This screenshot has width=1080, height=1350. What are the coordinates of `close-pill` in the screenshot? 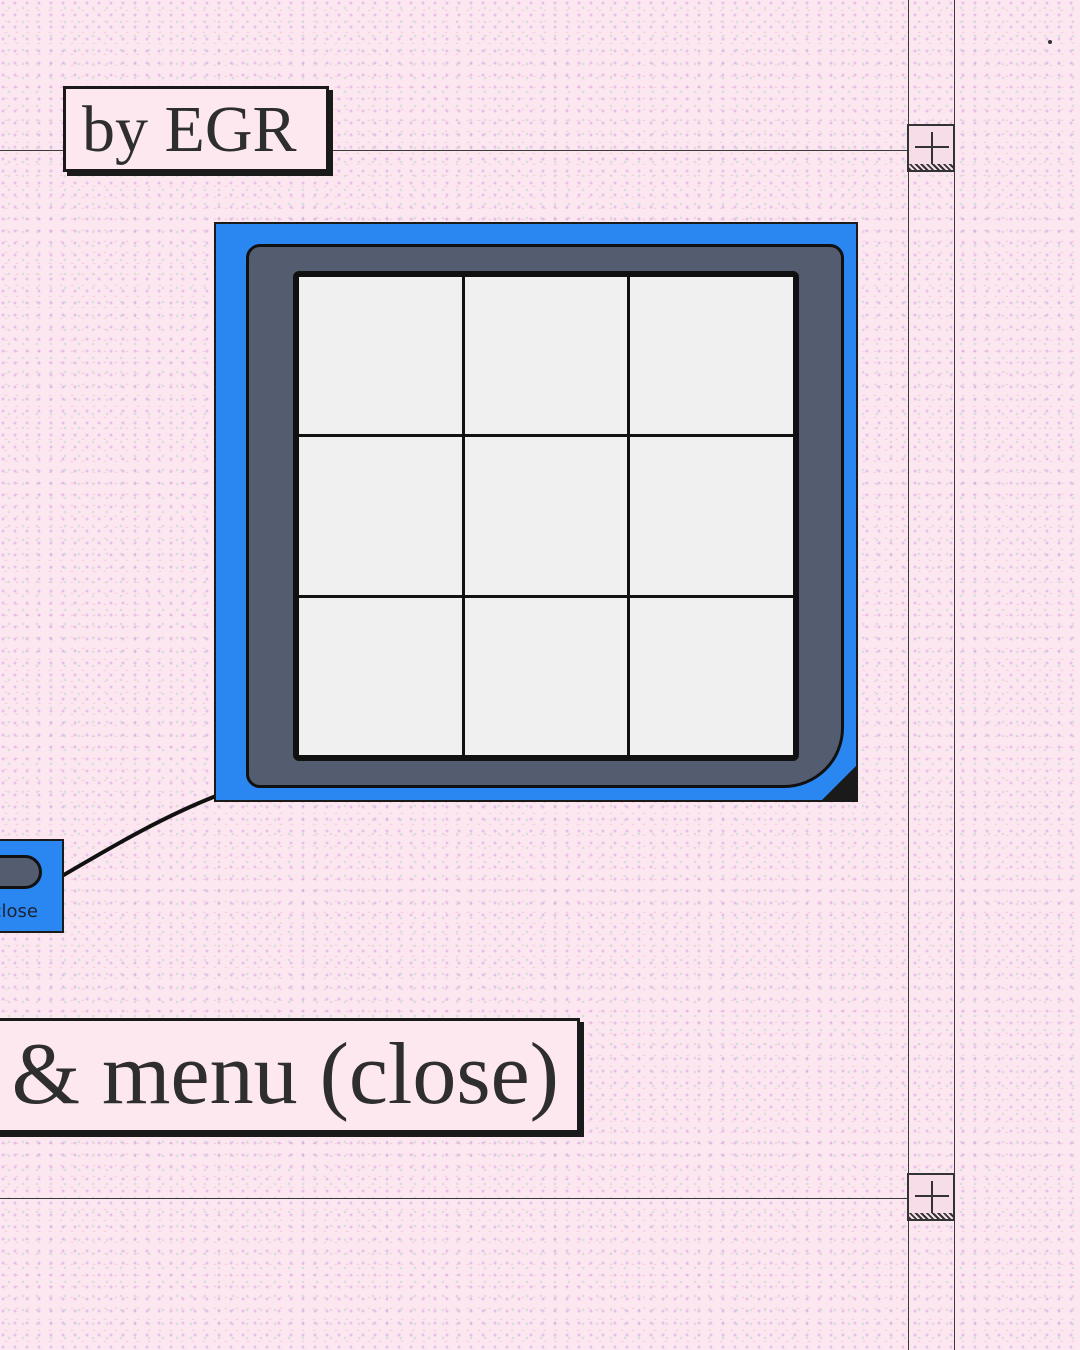 It's located at (21, 872).